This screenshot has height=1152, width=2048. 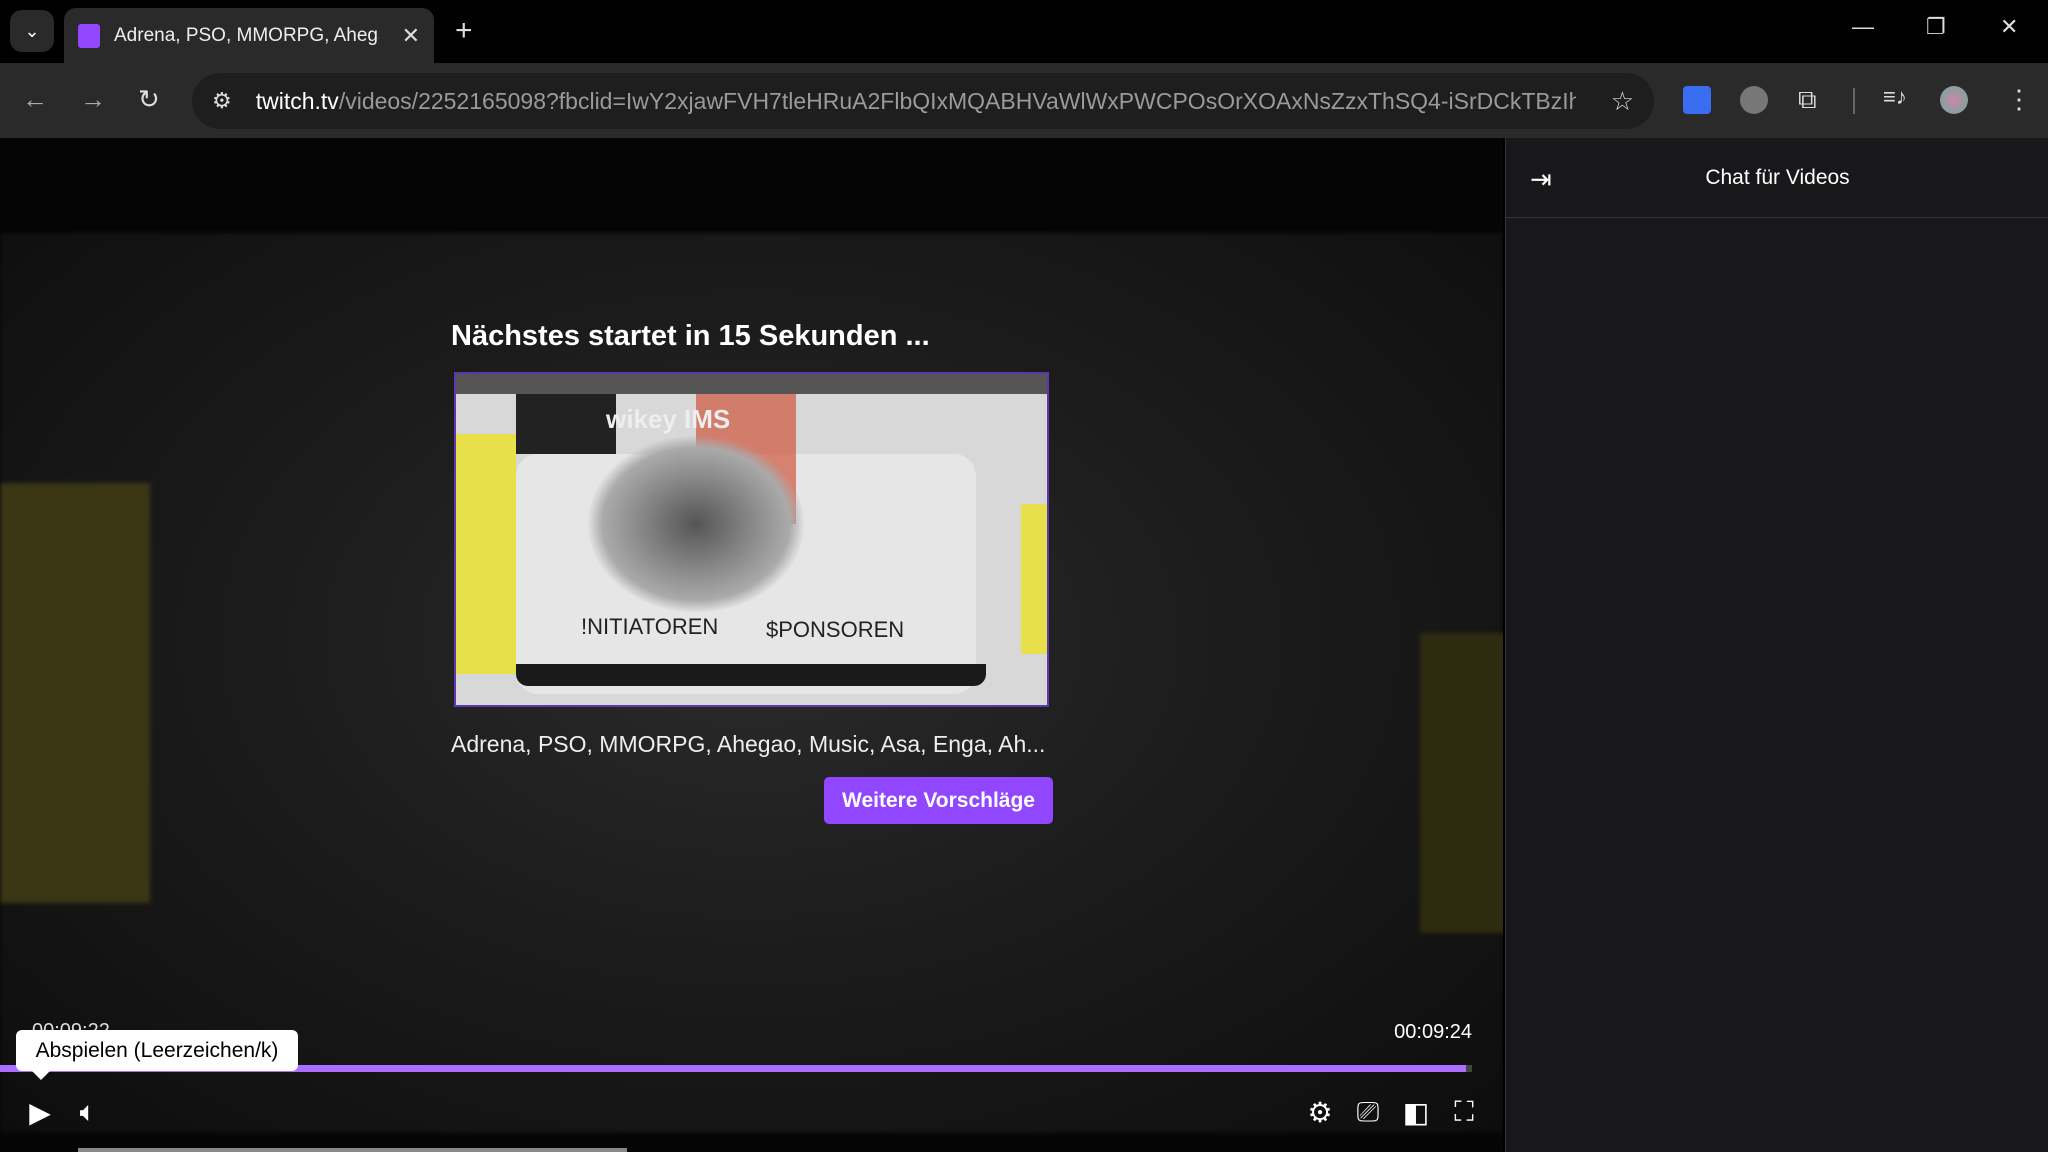 What do you see at coordinates (650, 626) in the screenshot?
I see `thumbnail-text: !NITIATOREN` at bounding box center [650, 626].